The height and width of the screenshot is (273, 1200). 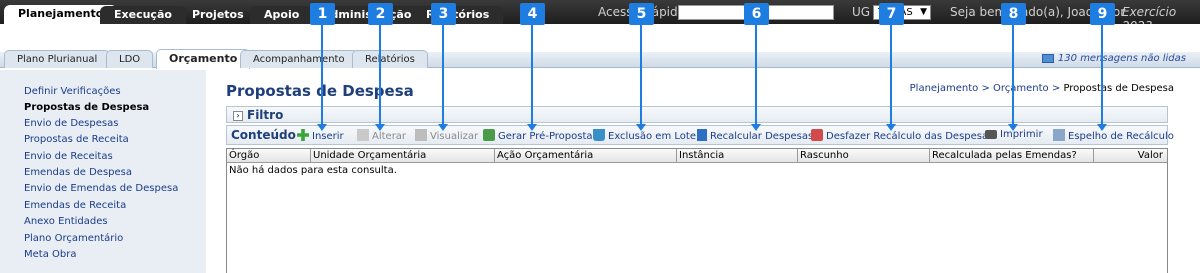 I want to click on column-header-acao-orcamentaria: Ação Orçamentária, so click(x=585, y=156).